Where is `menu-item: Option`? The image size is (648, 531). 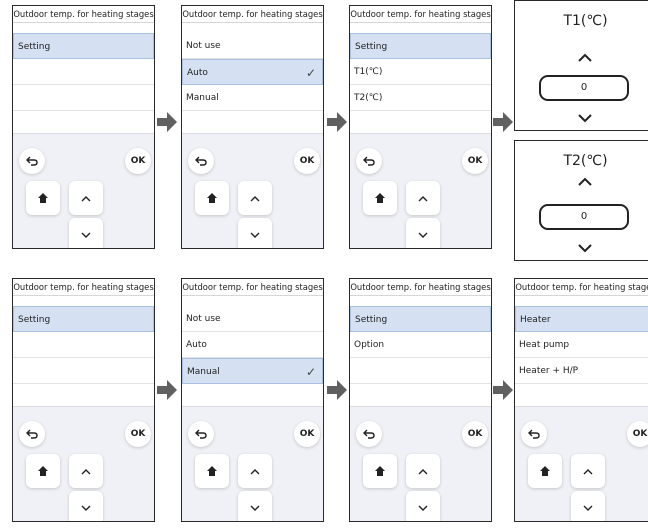
menu-item: Option is located at coordinates (420, 345).